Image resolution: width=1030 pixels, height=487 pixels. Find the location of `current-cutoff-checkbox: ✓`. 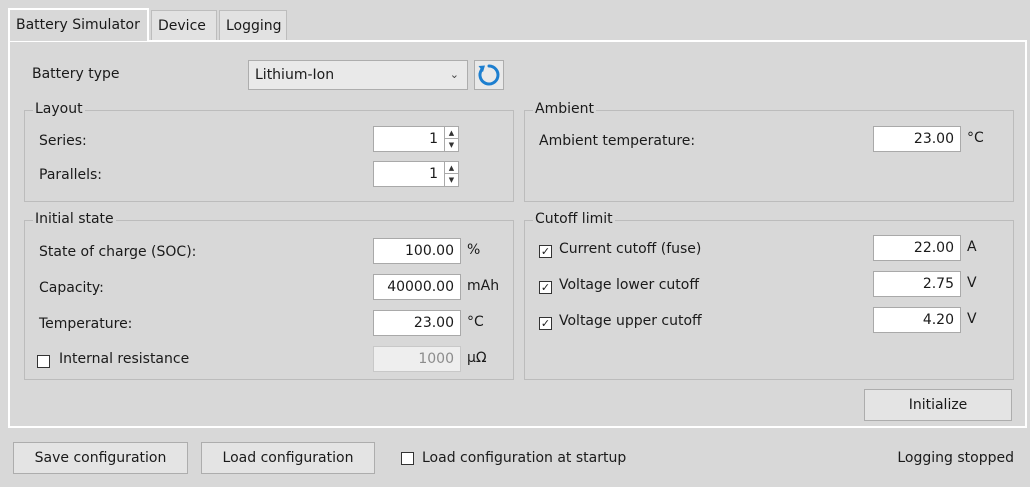

current-cutoff-checkbox: ✓ is located at coordinates (545, 251).